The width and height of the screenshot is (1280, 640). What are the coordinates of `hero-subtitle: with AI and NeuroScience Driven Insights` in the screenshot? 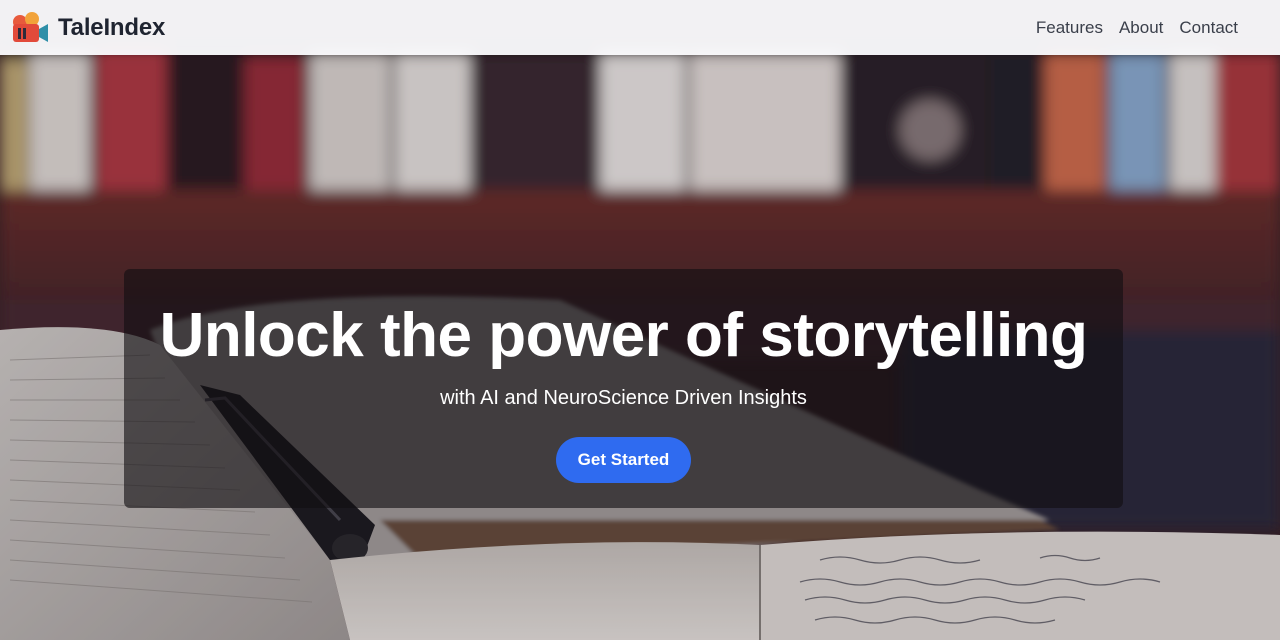 It's located at (623, 398).